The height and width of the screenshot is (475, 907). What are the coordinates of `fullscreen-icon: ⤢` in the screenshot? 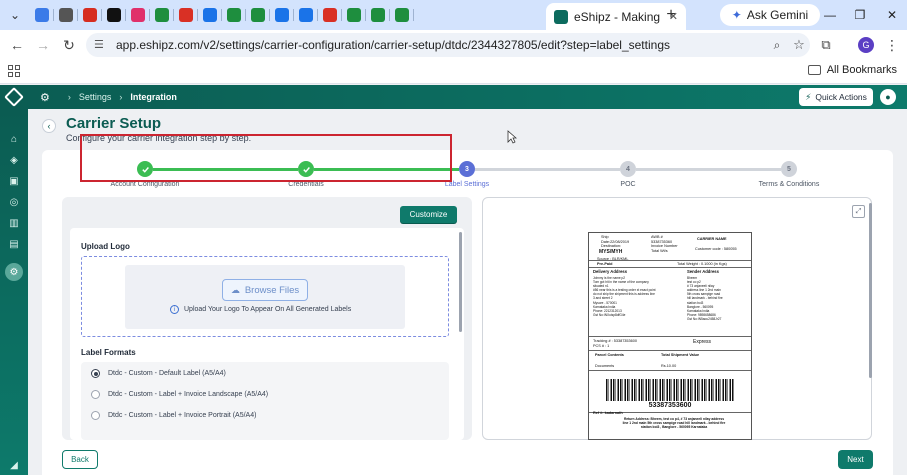 It's located at (858, 211).